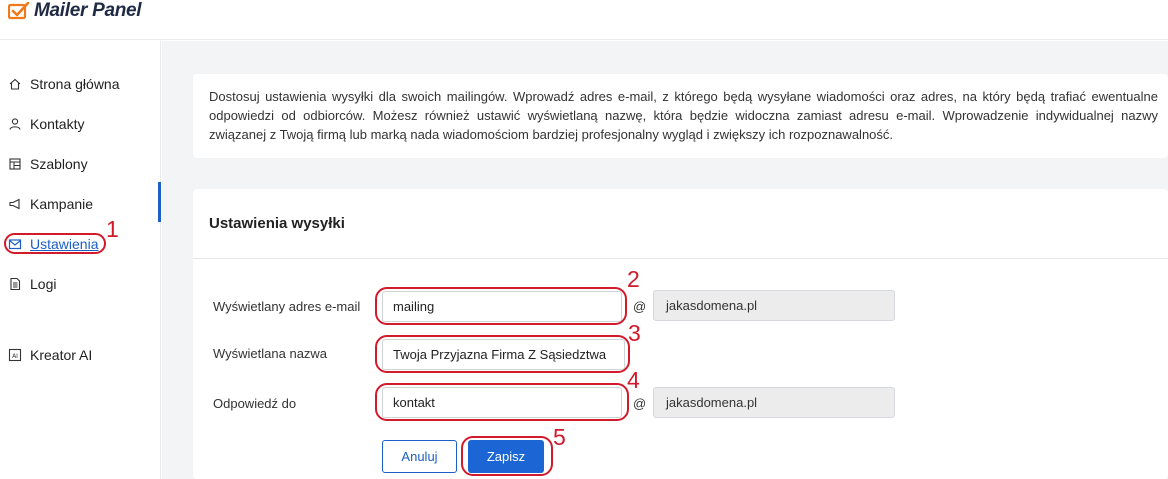 The height and width of the screenshot is (479, 1168). I want to click on section-title: Ustawienia wysyłki, so click(277, 223).